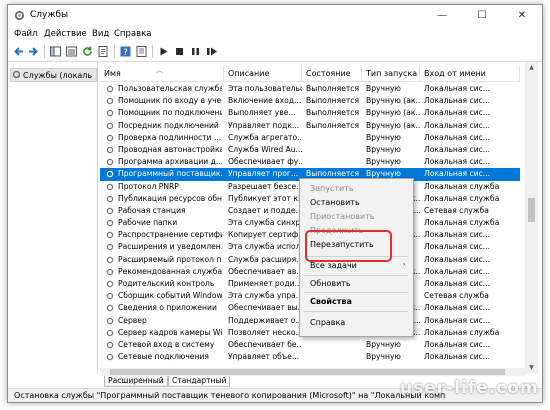 The width and height of the screenshot is (550, 410). I want to click on maximize-button: ☐, so click(482, 16).